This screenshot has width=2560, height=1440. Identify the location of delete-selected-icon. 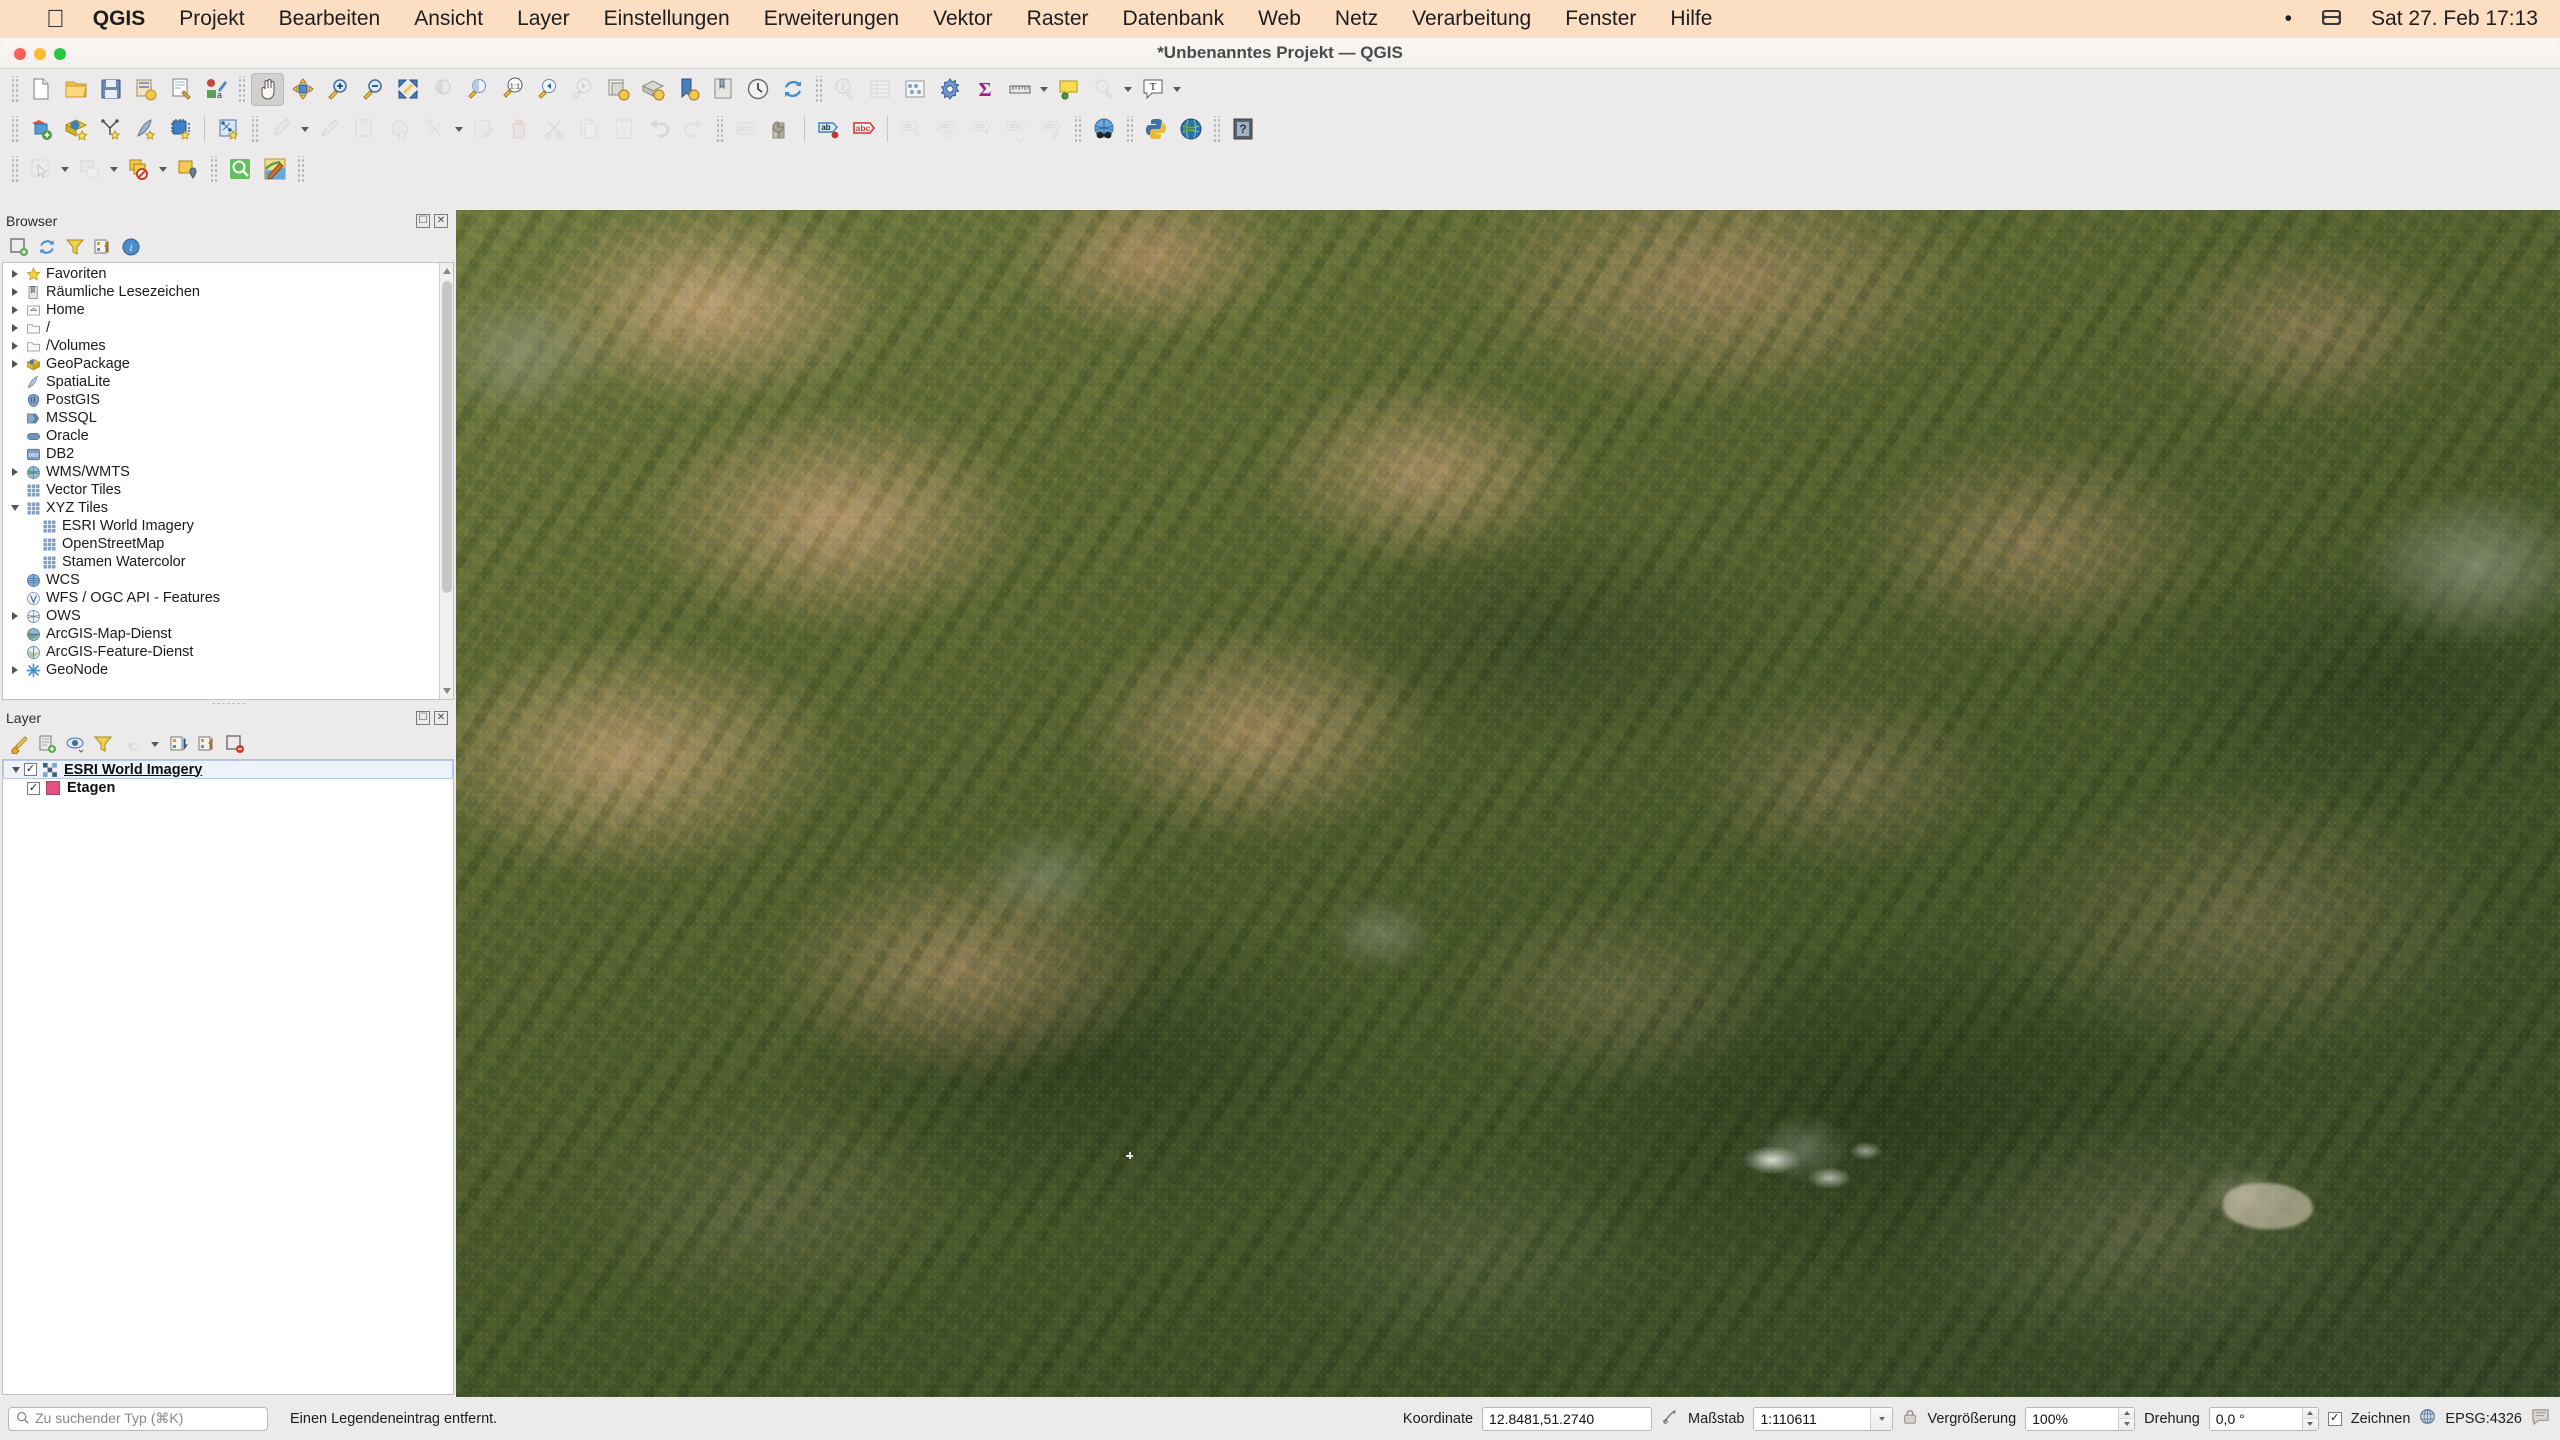
(518, 129).